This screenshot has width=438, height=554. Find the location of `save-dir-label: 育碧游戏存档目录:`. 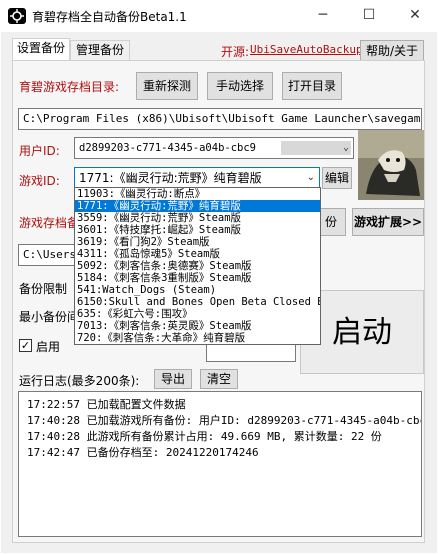

save-dir-label: 育碧游戏存档目录: is located at coordinates (69, 87).